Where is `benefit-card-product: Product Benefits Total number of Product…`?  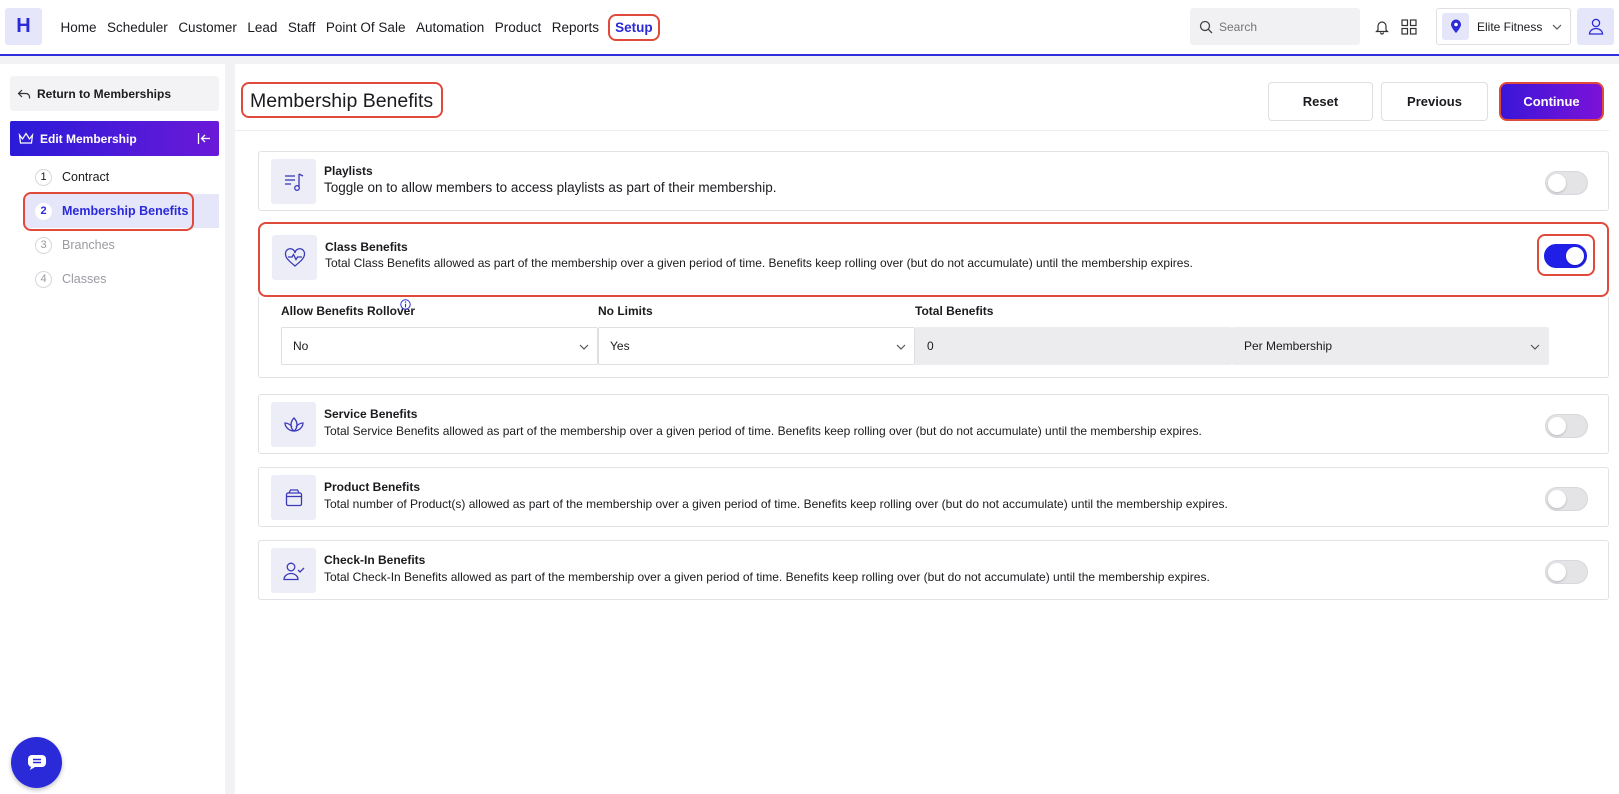 benefit-card-product: Product Benefits Total number of Product… is located at coordinates (933, 497).